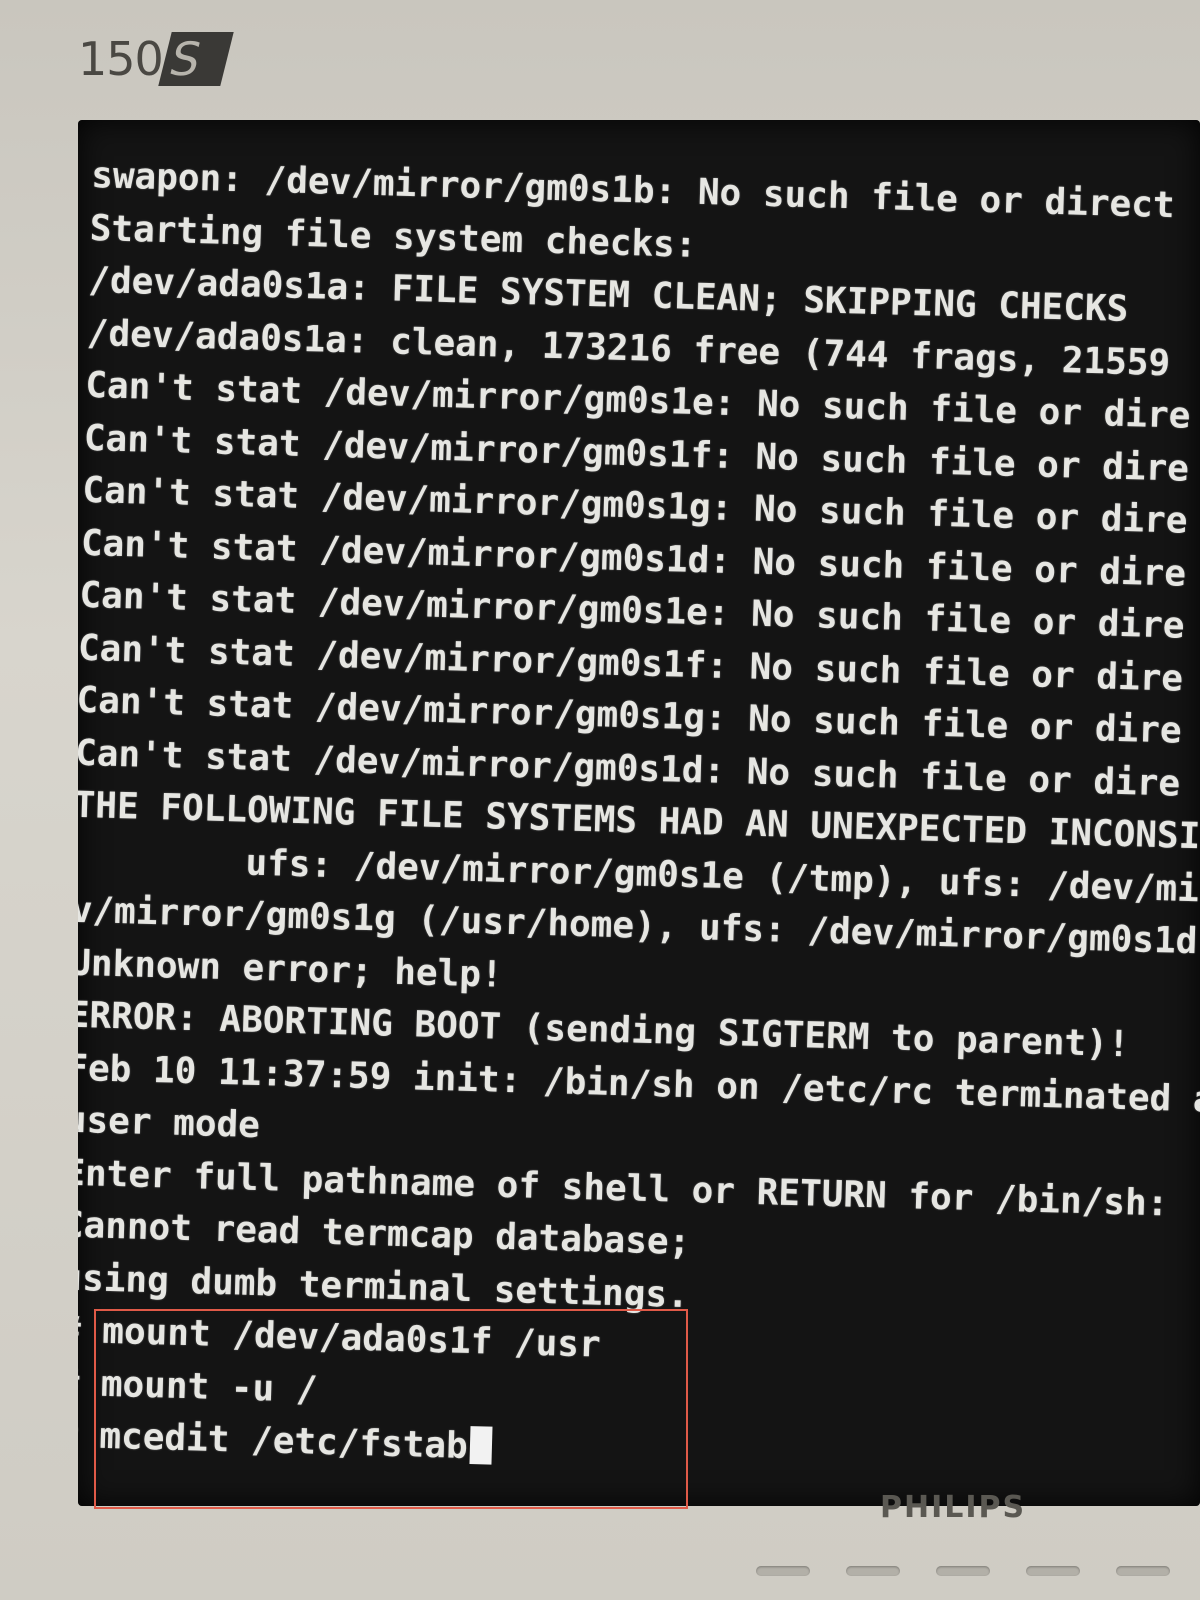 Image resolution: width=1200 pixels, height=1600 pixels. I want to click on highlight-annotation, so click(391, 1409).